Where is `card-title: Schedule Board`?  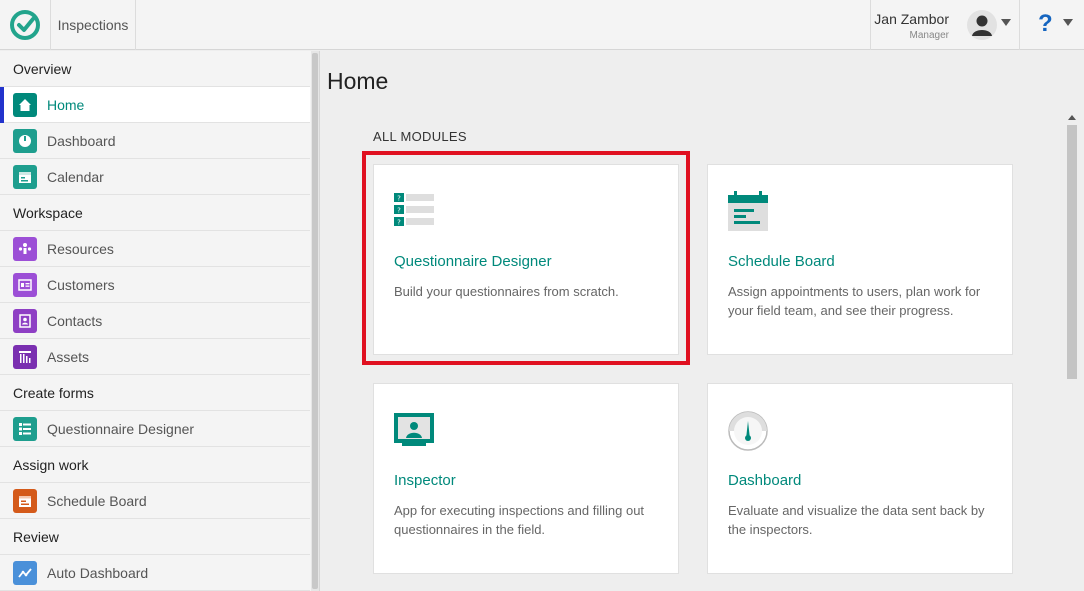 card-title: Schedule Board is located at coordinates (781, 261).